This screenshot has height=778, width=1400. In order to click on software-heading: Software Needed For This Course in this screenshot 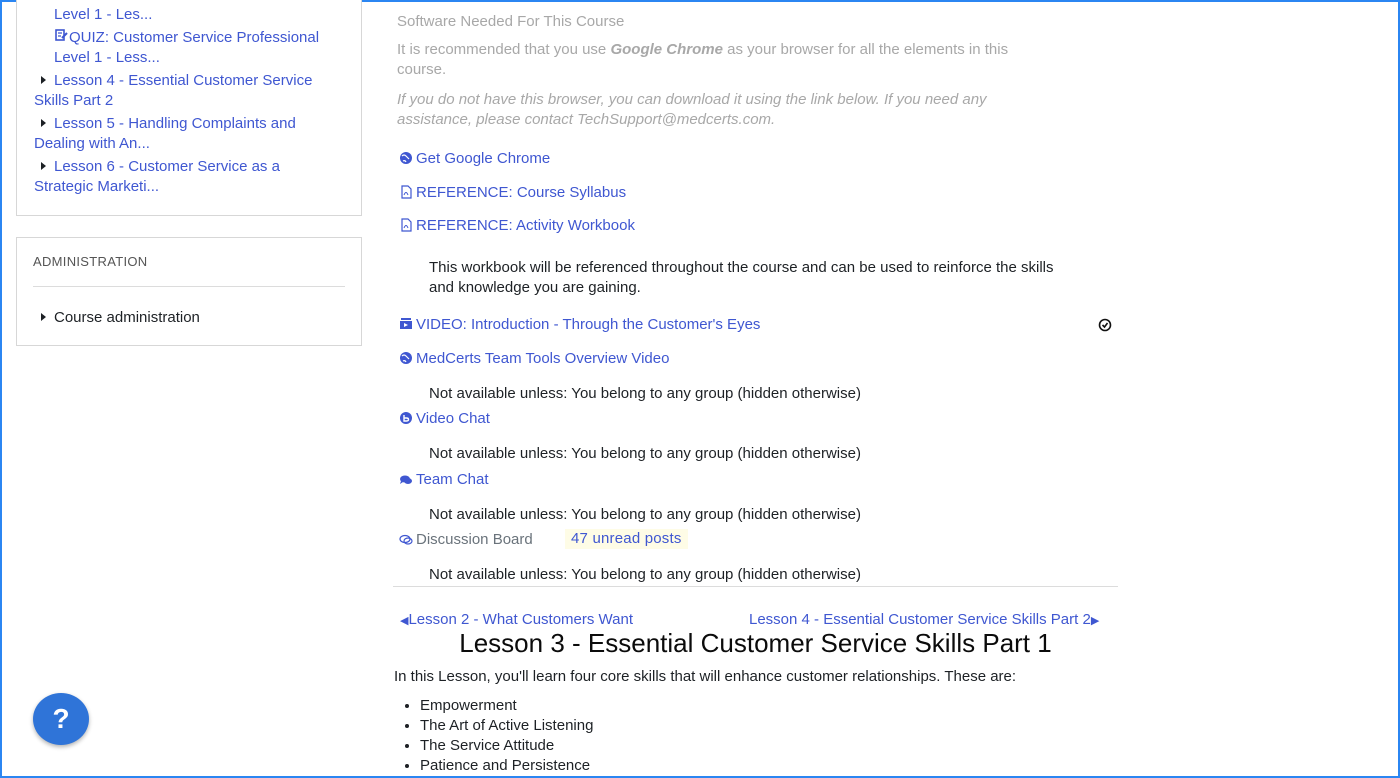, I will do `click(511, 21)`.